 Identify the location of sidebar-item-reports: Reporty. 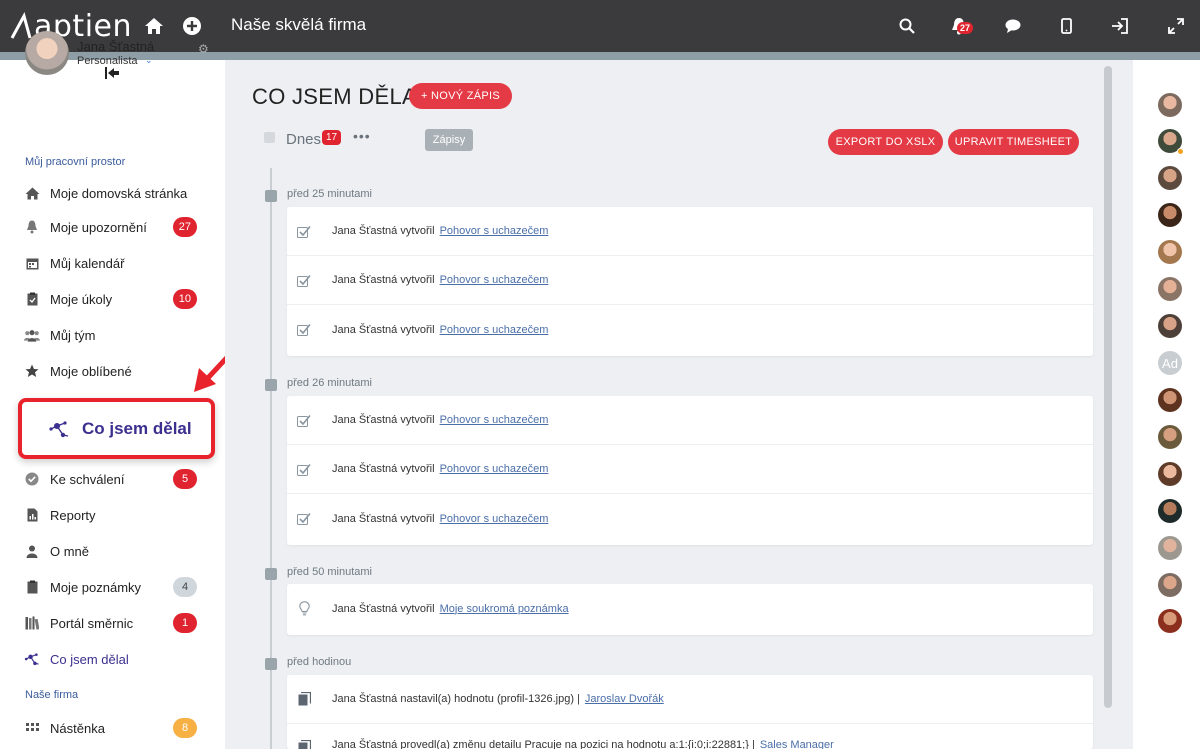
(114, 515).